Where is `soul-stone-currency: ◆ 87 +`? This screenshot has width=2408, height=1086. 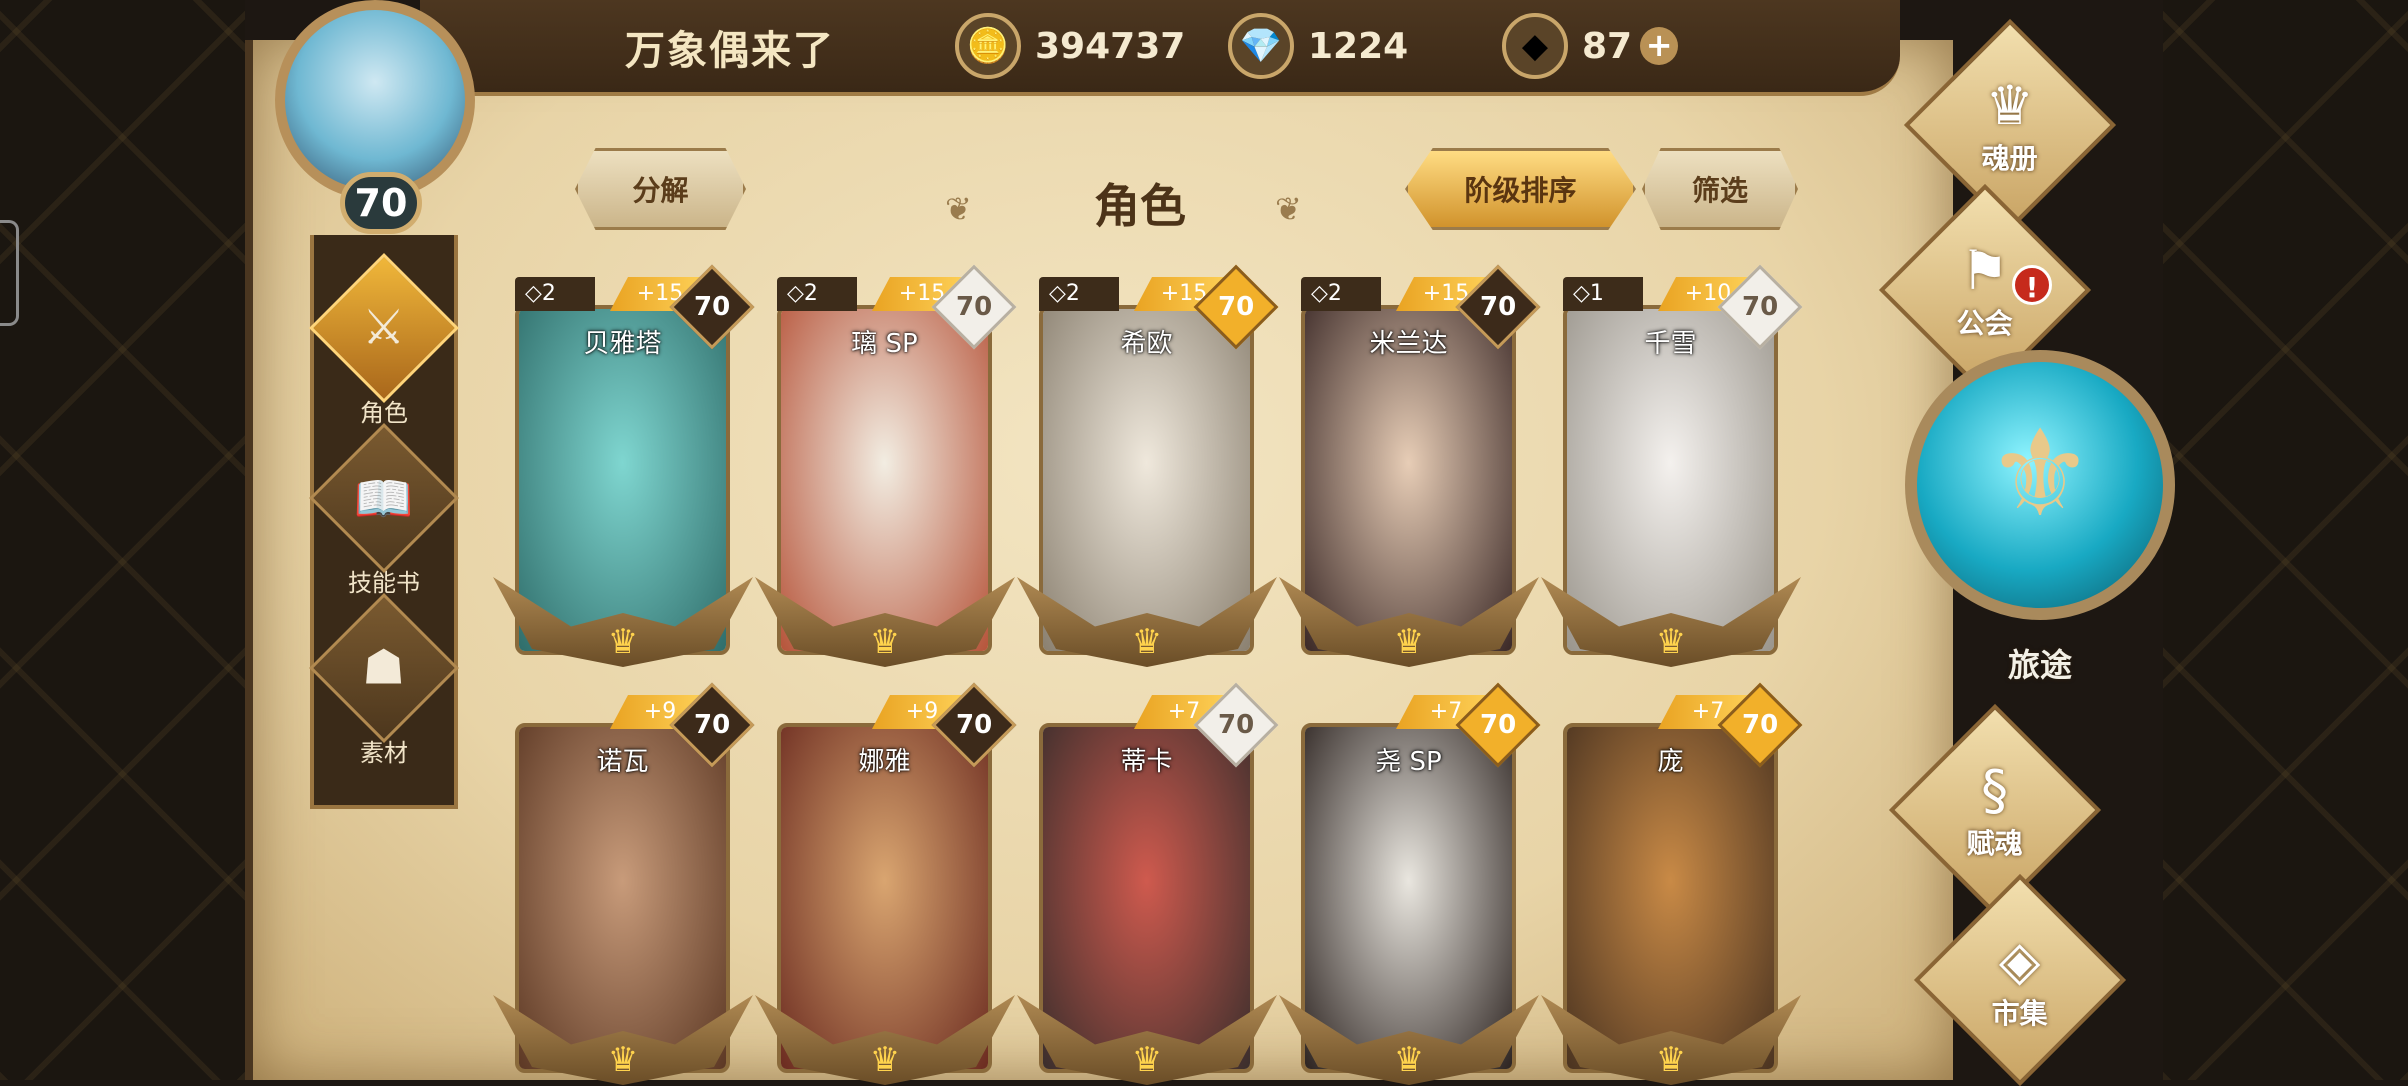 soul-stone-currency: ◆ 87 + is located at coordinates (1590, 46).